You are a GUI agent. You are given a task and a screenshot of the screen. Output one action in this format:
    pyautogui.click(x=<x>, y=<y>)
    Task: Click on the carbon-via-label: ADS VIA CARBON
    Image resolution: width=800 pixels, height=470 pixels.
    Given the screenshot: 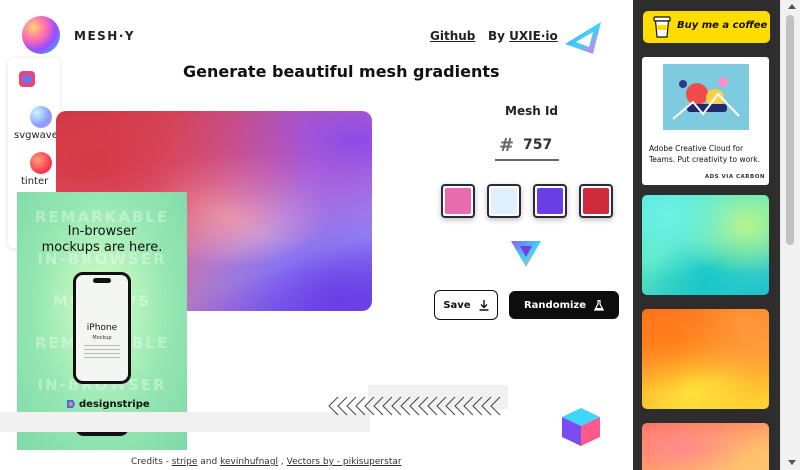 What is the action you would take?
    pyautogui.click(x=735, y=177)
    